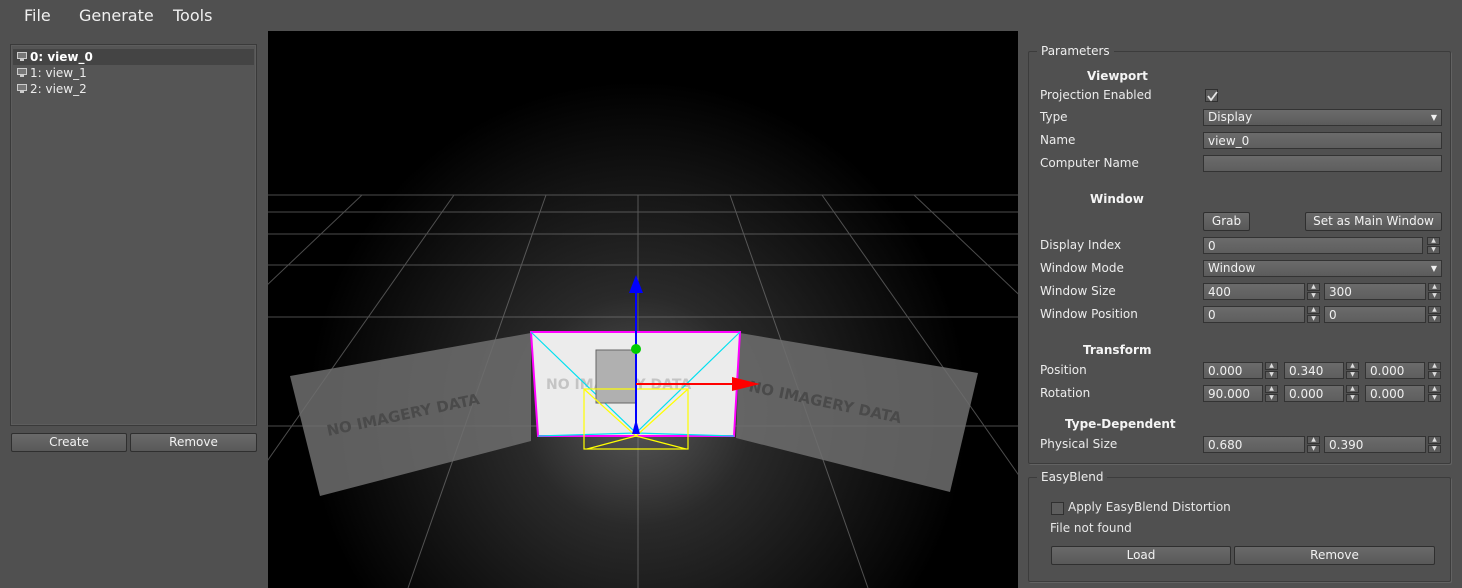 The height and width of the screenshot is (588, 1462). Describe the element at coordinates (133, 235) in the screenshot. I see `view-tree: 0: view_0 1: view_1 2: view_2` at that location.